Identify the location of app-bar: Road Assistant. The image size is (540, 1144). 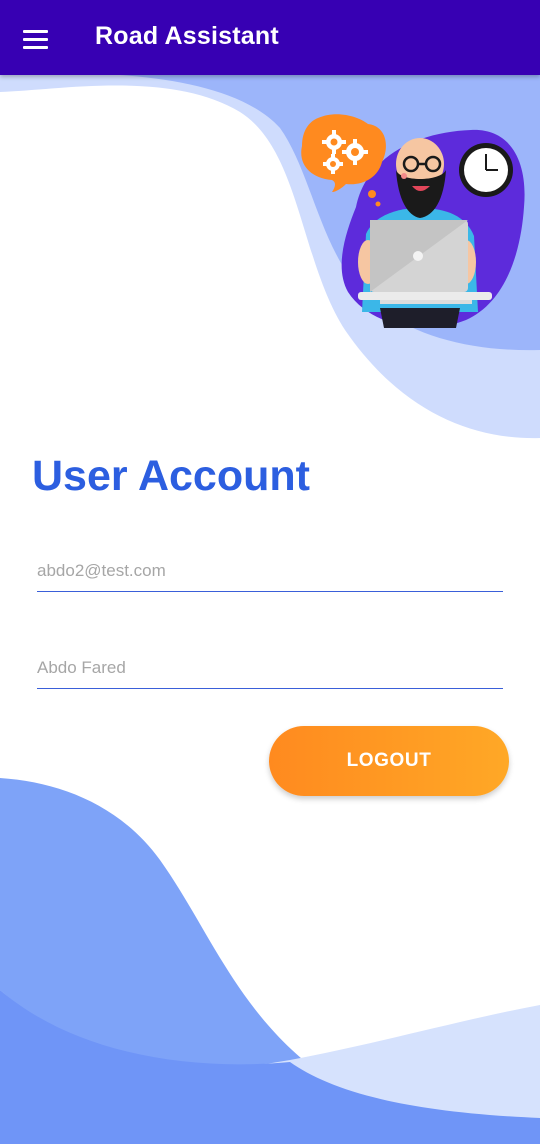
(270, 37).